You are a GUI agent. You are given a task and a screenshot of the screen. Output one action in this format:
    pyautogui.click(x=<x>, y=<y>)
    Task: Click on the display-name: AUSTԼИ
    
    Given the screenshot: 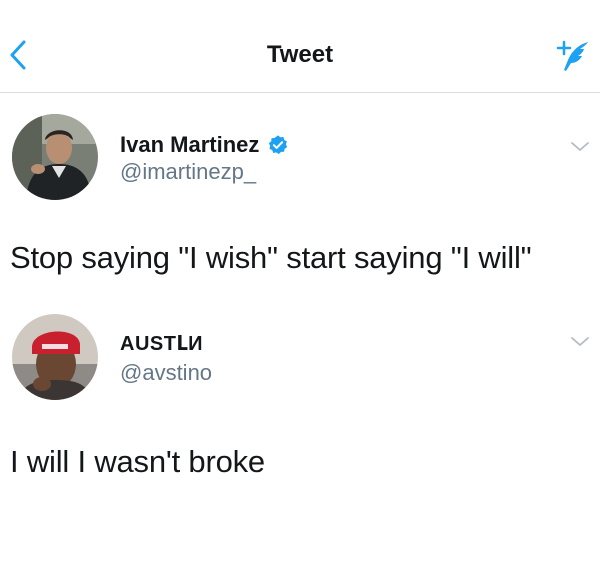 What is the action you would take?
    pyautogui.click(x=161, y=343)
    